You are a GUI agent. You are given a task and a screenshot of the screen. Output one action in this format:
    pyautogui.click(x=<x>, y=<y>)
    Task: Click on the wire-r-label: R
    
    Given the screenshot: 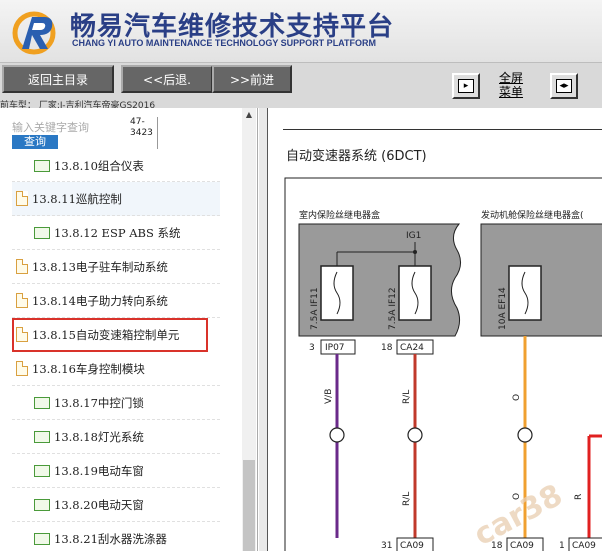 What is the action you would take?
    pyautogui.click(x=579, y=497)
    